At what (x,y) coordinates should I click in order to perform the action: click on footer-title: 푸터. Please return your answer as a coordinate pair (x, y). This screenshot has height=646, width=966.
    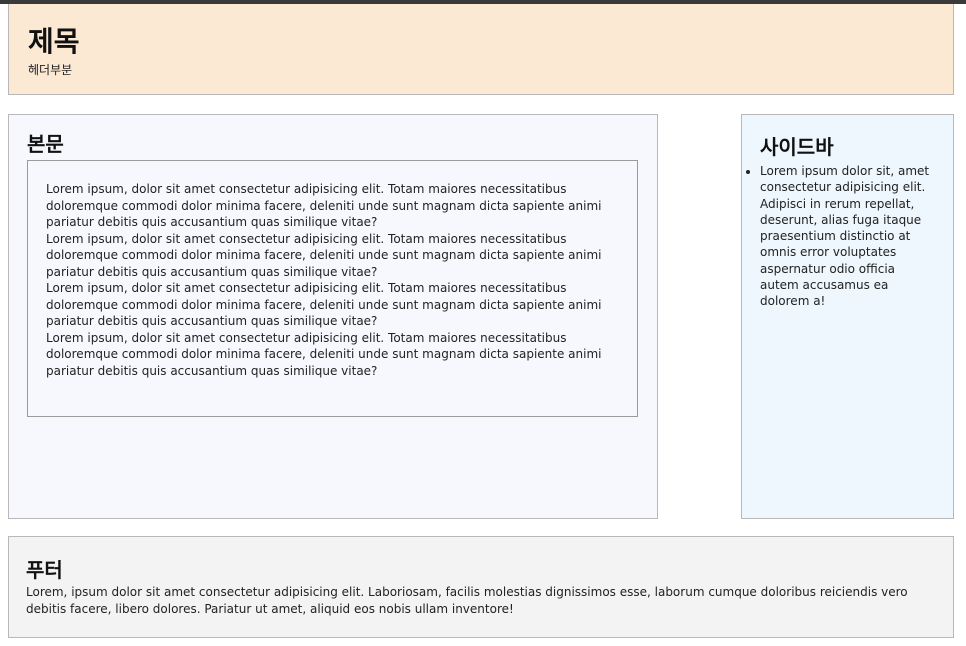
    Looking at the image, I should click on (44, 570).